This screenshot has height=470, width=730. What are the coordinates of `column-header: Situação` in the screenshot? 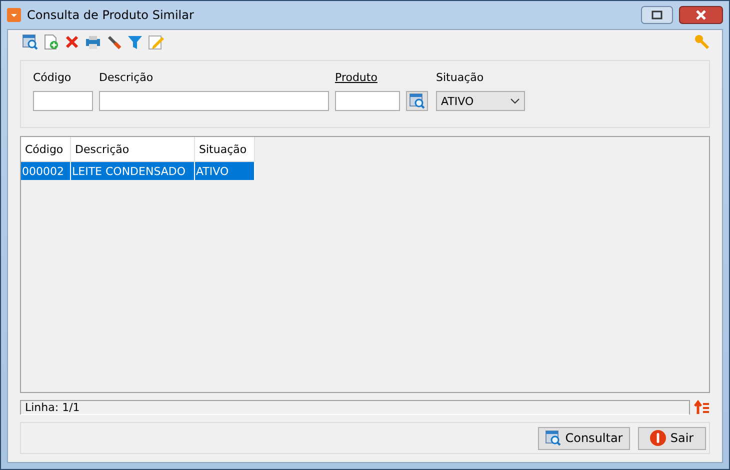 It's located at (225, 149).